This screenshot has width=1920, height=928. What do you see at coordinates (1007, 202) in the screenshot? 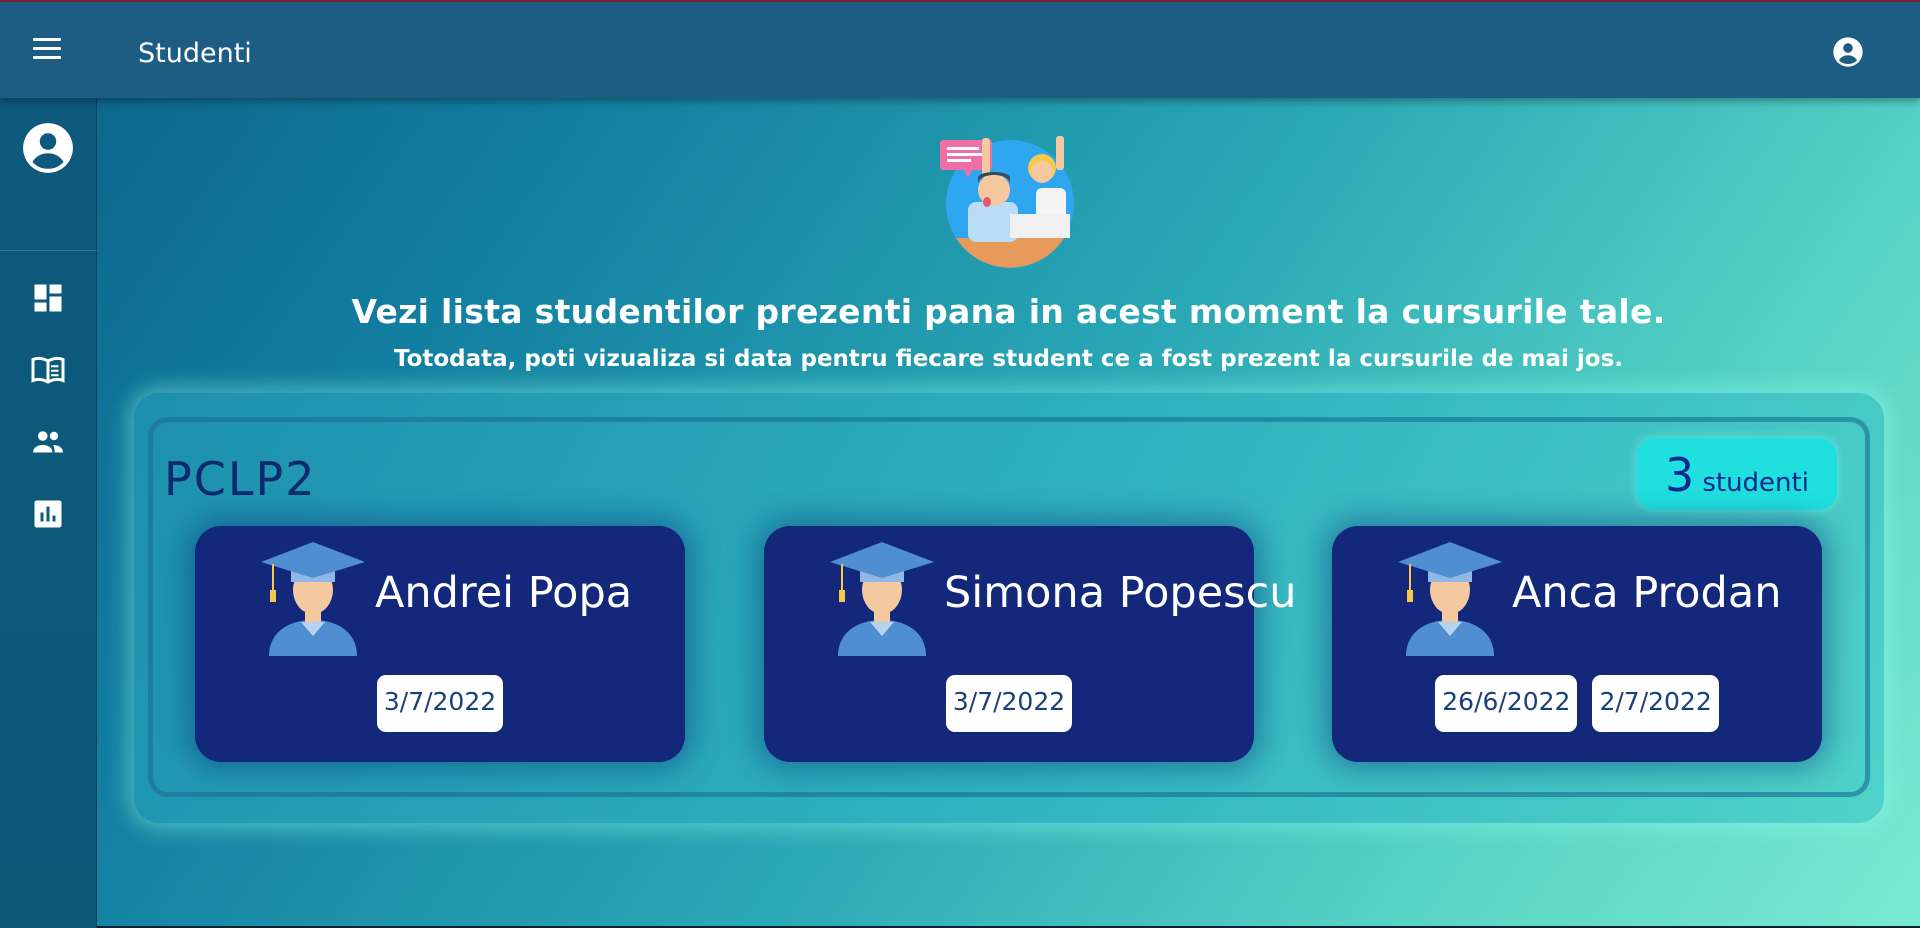
I see `students-raising-hands-illustration` at bounding box center [1007, 202].